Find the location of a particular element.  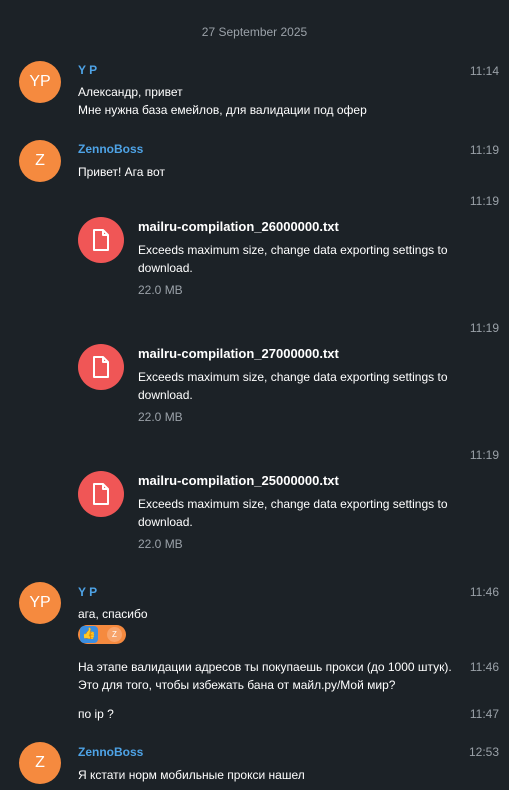

message-text: Привет! Ага вот is located at coordinates (121, 172).